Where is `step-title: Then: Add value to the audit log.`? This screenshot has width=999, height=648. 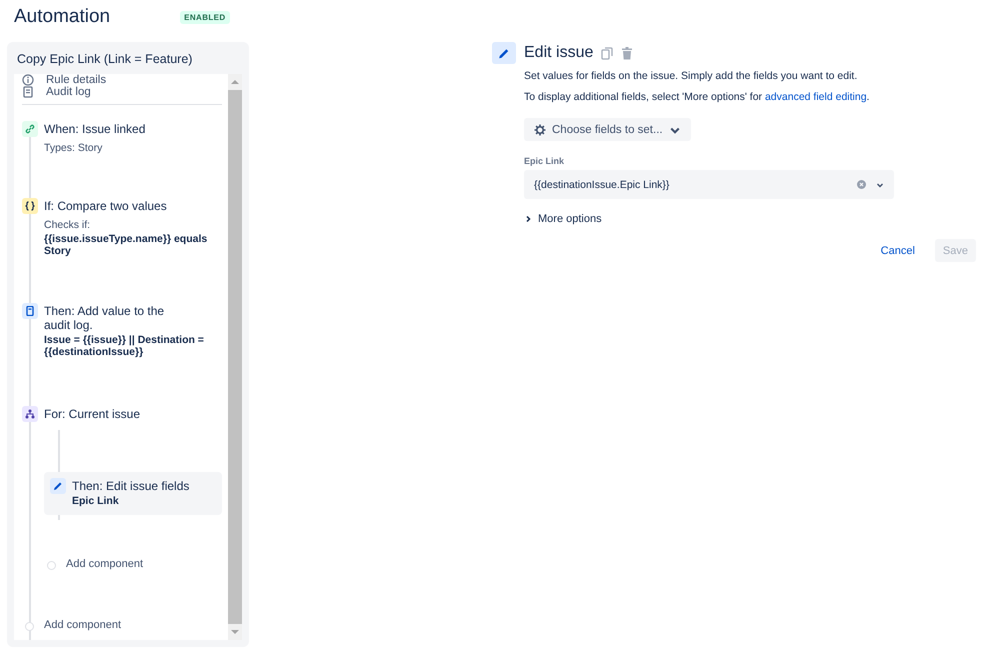 step-title: Then: Add value to the audit log. is located at coordinates (114, 318).